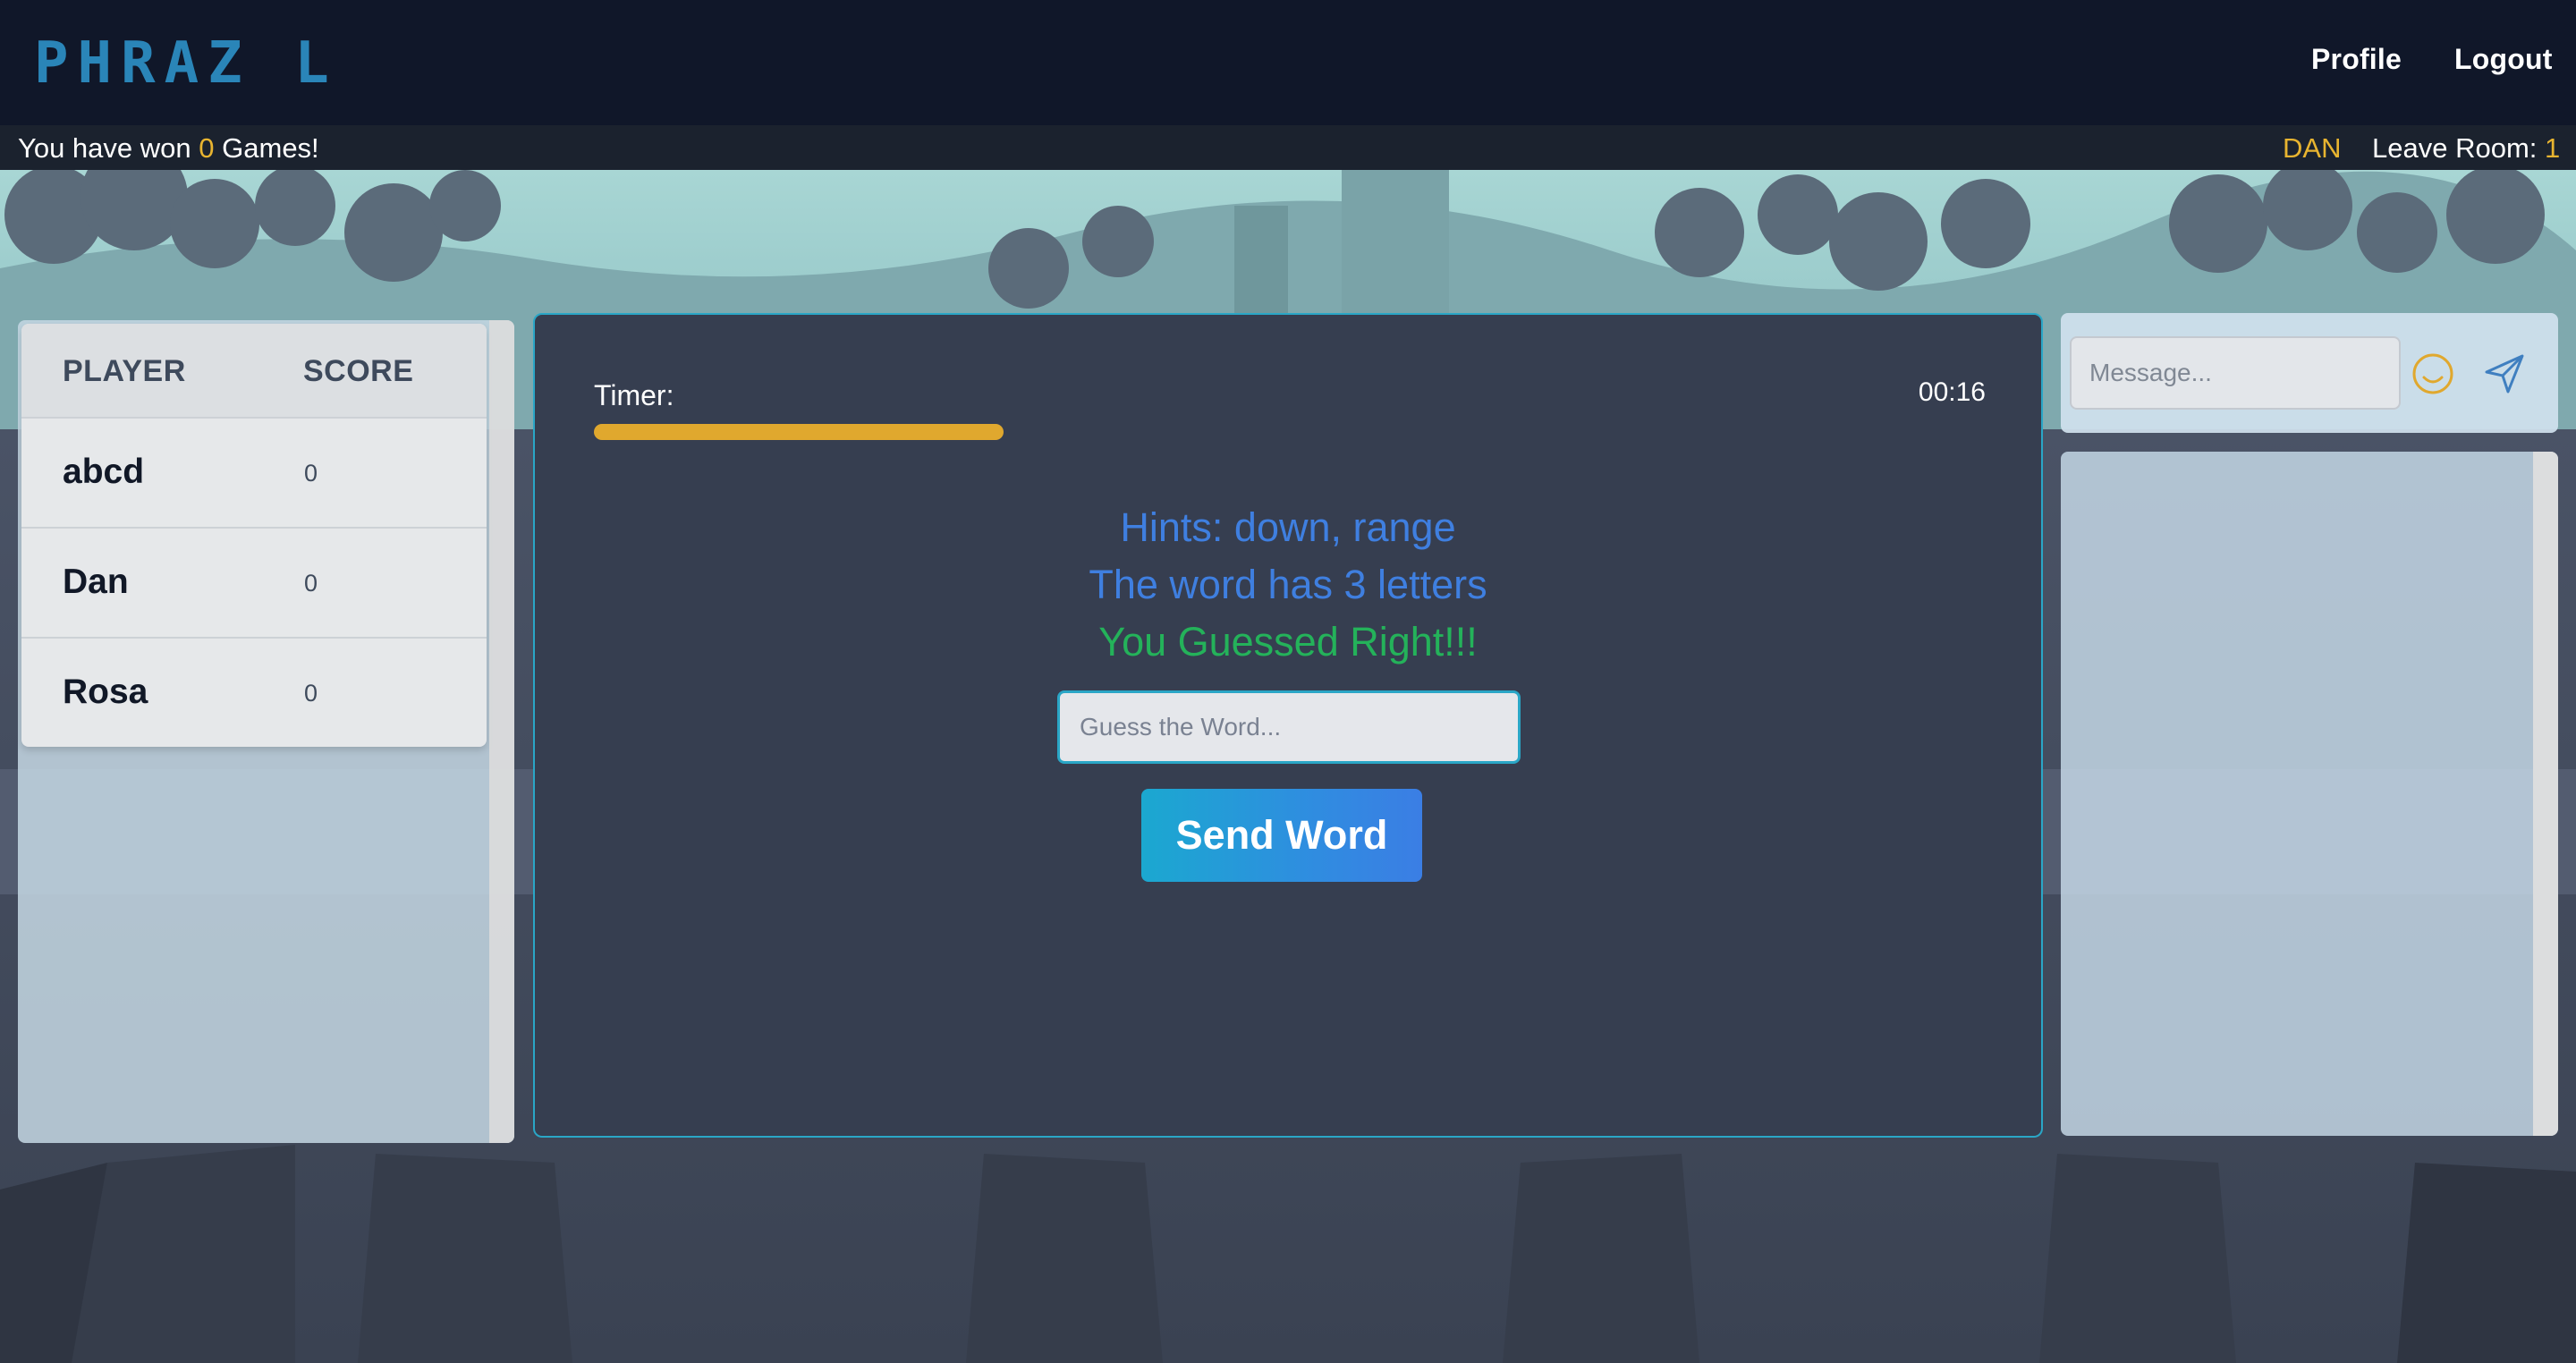 The image size is (2576, 1363). Describe the element at coordinates (1288, 432) in the screenshot. I see `timer-progress-bar` at that location.